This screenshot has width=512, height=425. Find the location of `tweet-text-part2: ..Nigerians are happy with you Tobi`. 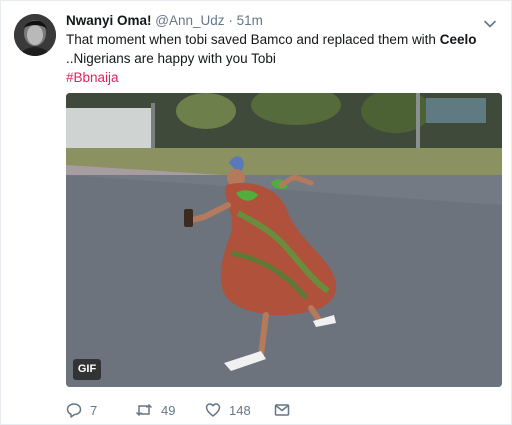

tweet-text-part2: ..Nigerians are happy with you Tobi is located at coordinates (171, 58).